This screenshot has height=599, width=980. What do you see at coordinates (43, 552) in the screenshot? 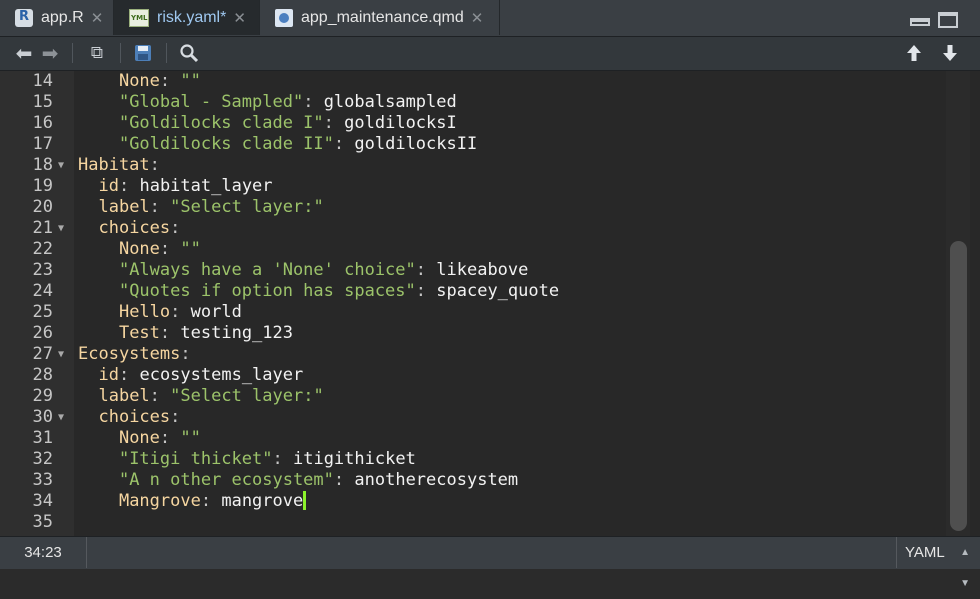
I see `cursor-position: 34:23` at bounding box center [43, 552].